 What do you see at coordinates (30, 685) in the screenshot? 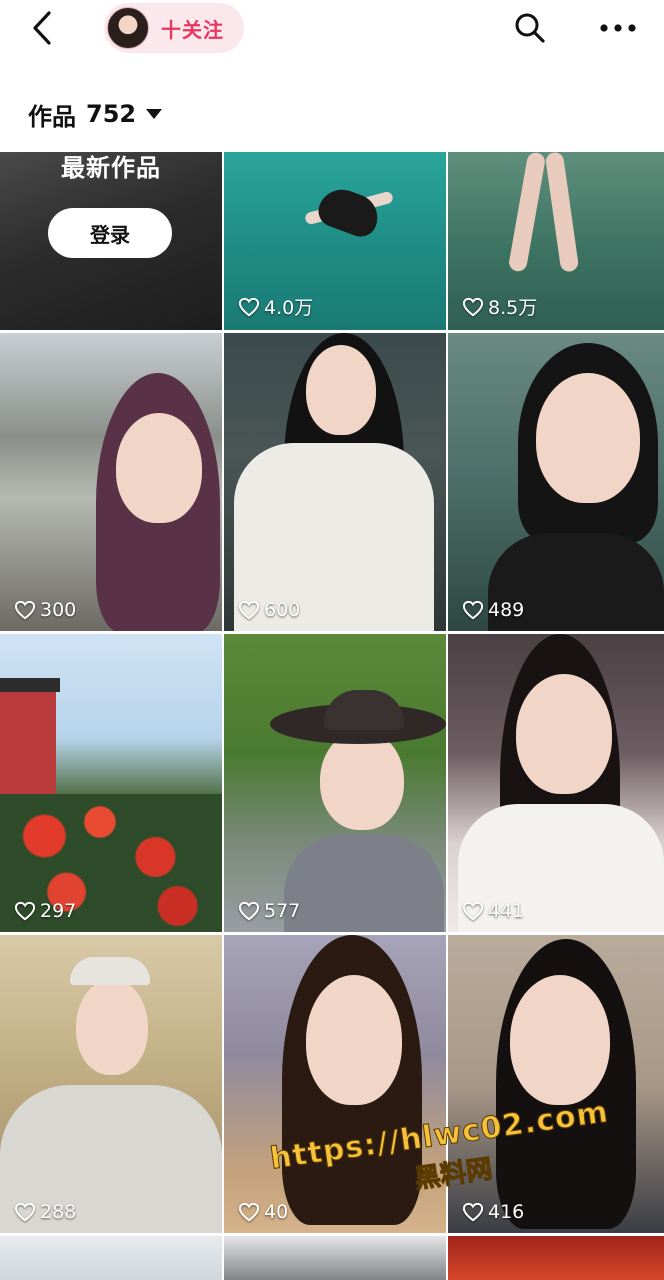
I see `thumbnail-roof` at bounding box center [30, 685].